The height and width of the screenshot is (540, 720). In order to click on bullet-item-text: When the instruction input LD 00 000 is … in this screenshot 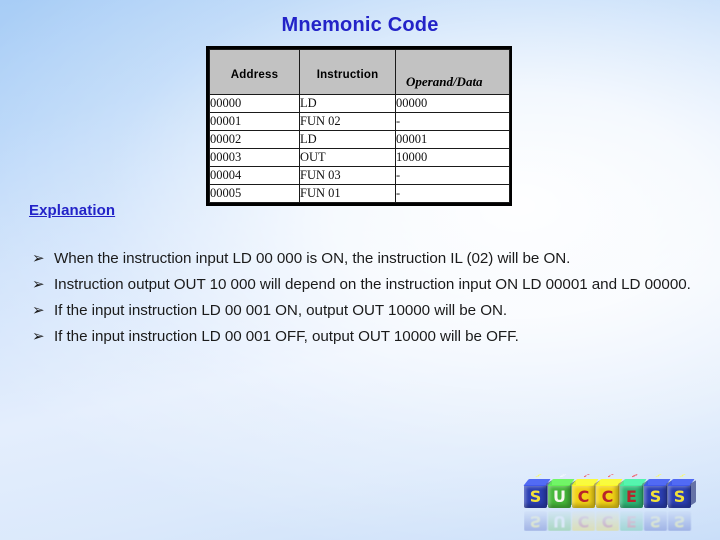, I will do `click(312, 258)`.